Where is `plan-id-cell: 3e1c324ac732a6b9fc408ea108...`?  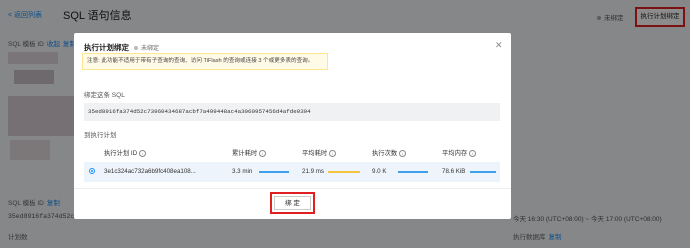
plan-id-cell: 3e1c324ac732a6b9fc408ea108... is located at coordinates (150, 171).